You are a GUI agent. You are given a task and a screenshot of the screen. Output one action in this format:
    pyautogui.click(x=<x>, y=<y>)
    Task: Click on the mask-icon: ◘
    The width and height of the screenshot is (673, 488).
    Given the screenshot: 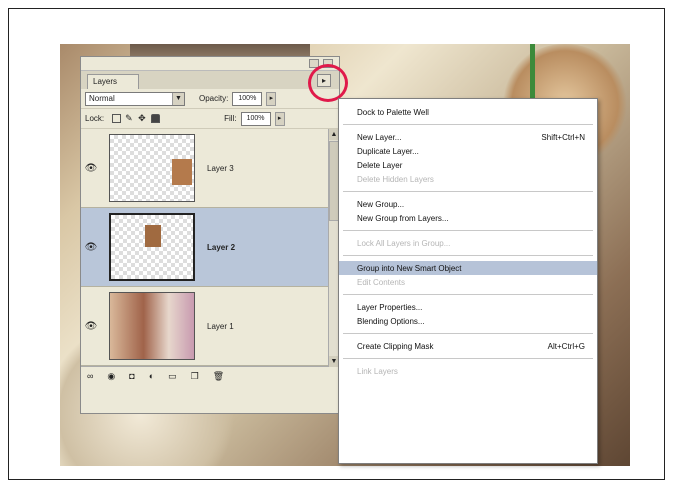 What is the action you would take?
    pyautogui.click(x=131, y=376)
    